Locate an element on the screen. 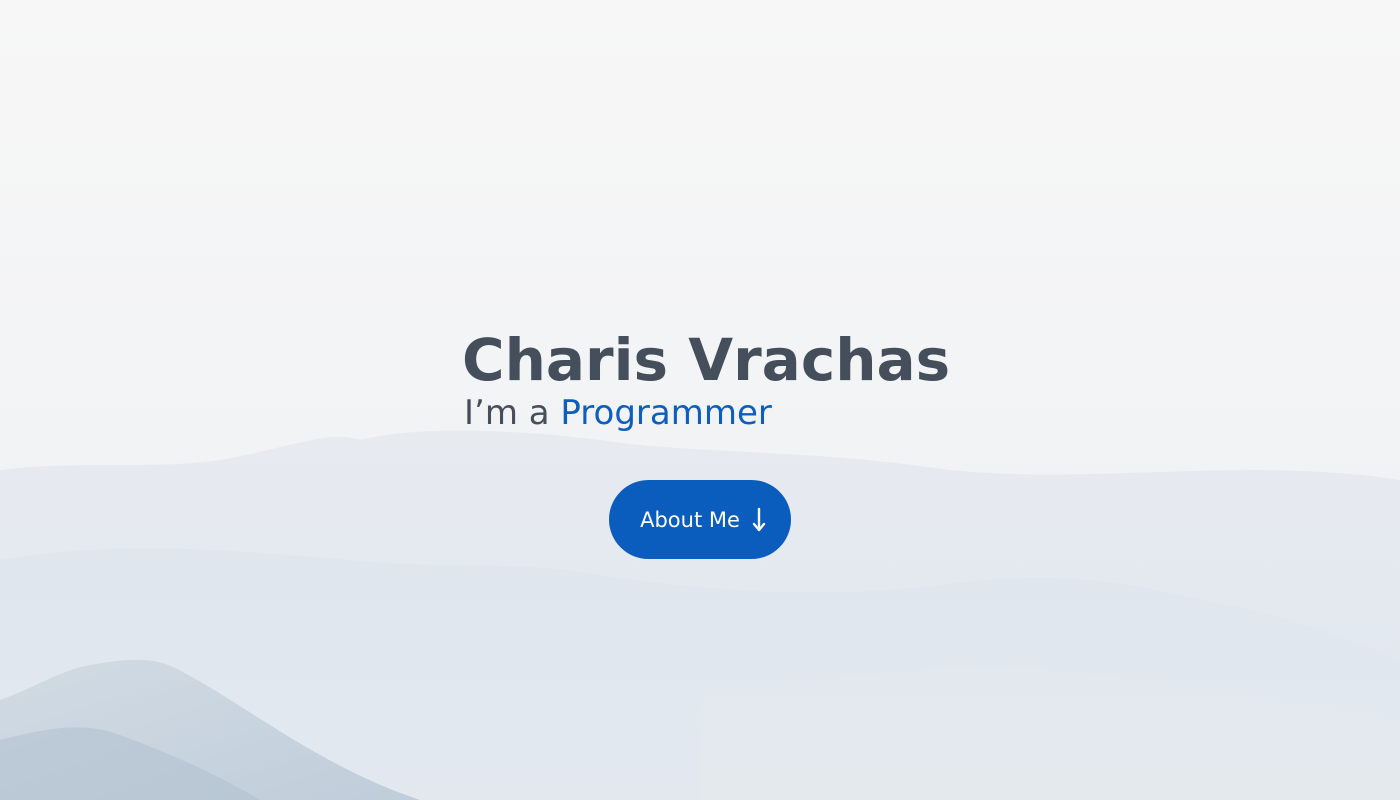 Image resolution: width=1400 pixels, height=800 pixels. subtitle-role: Programmer is located at coordinates (666, 413).